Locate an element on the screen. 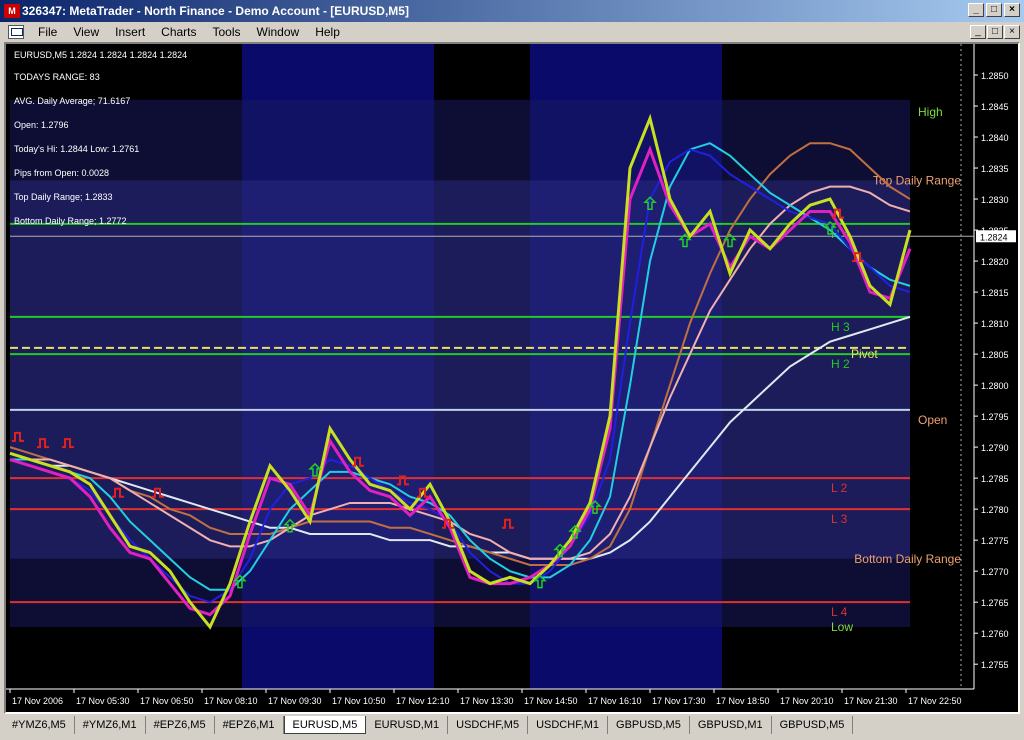  maximize-button: □ is located at coordinates (994, 10).